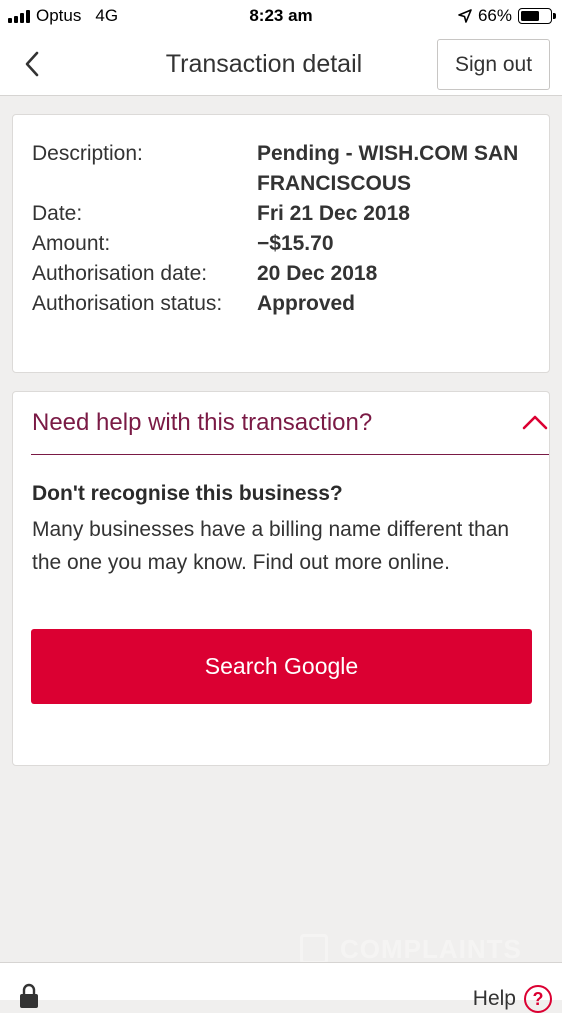 This screenshot has height=1013, width=562. I want to click on battery-icon, so click(537, 16).